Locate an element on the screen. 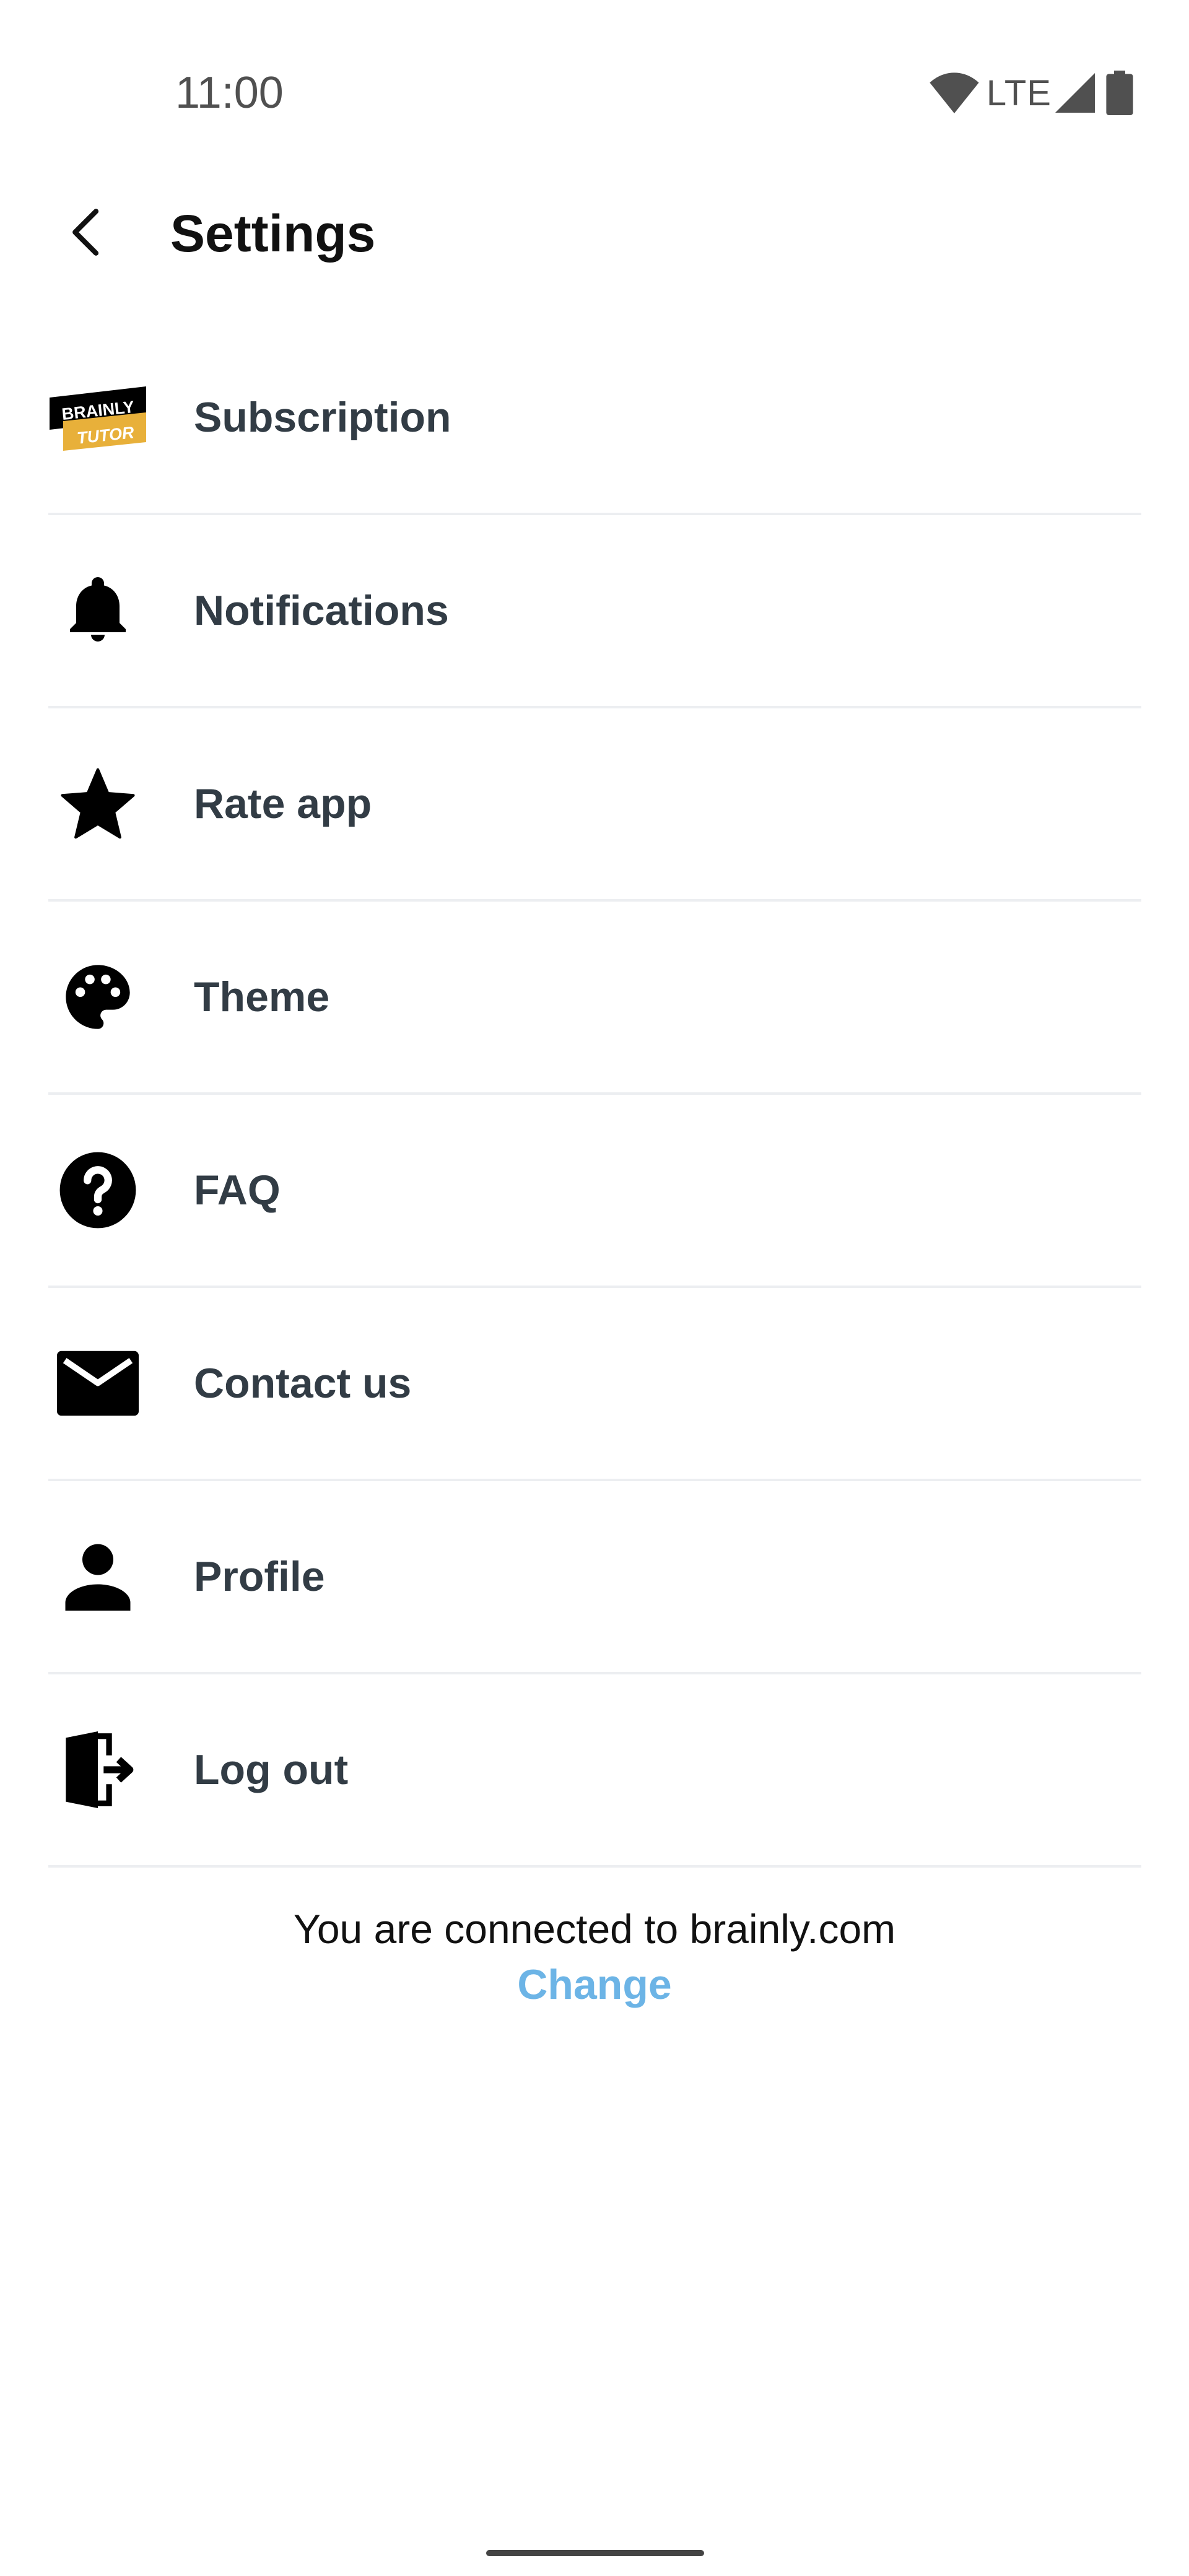 This screenshot has height=2576, width=1189. settings-item-log-out: Log out is located at coordinates (594, 1771).